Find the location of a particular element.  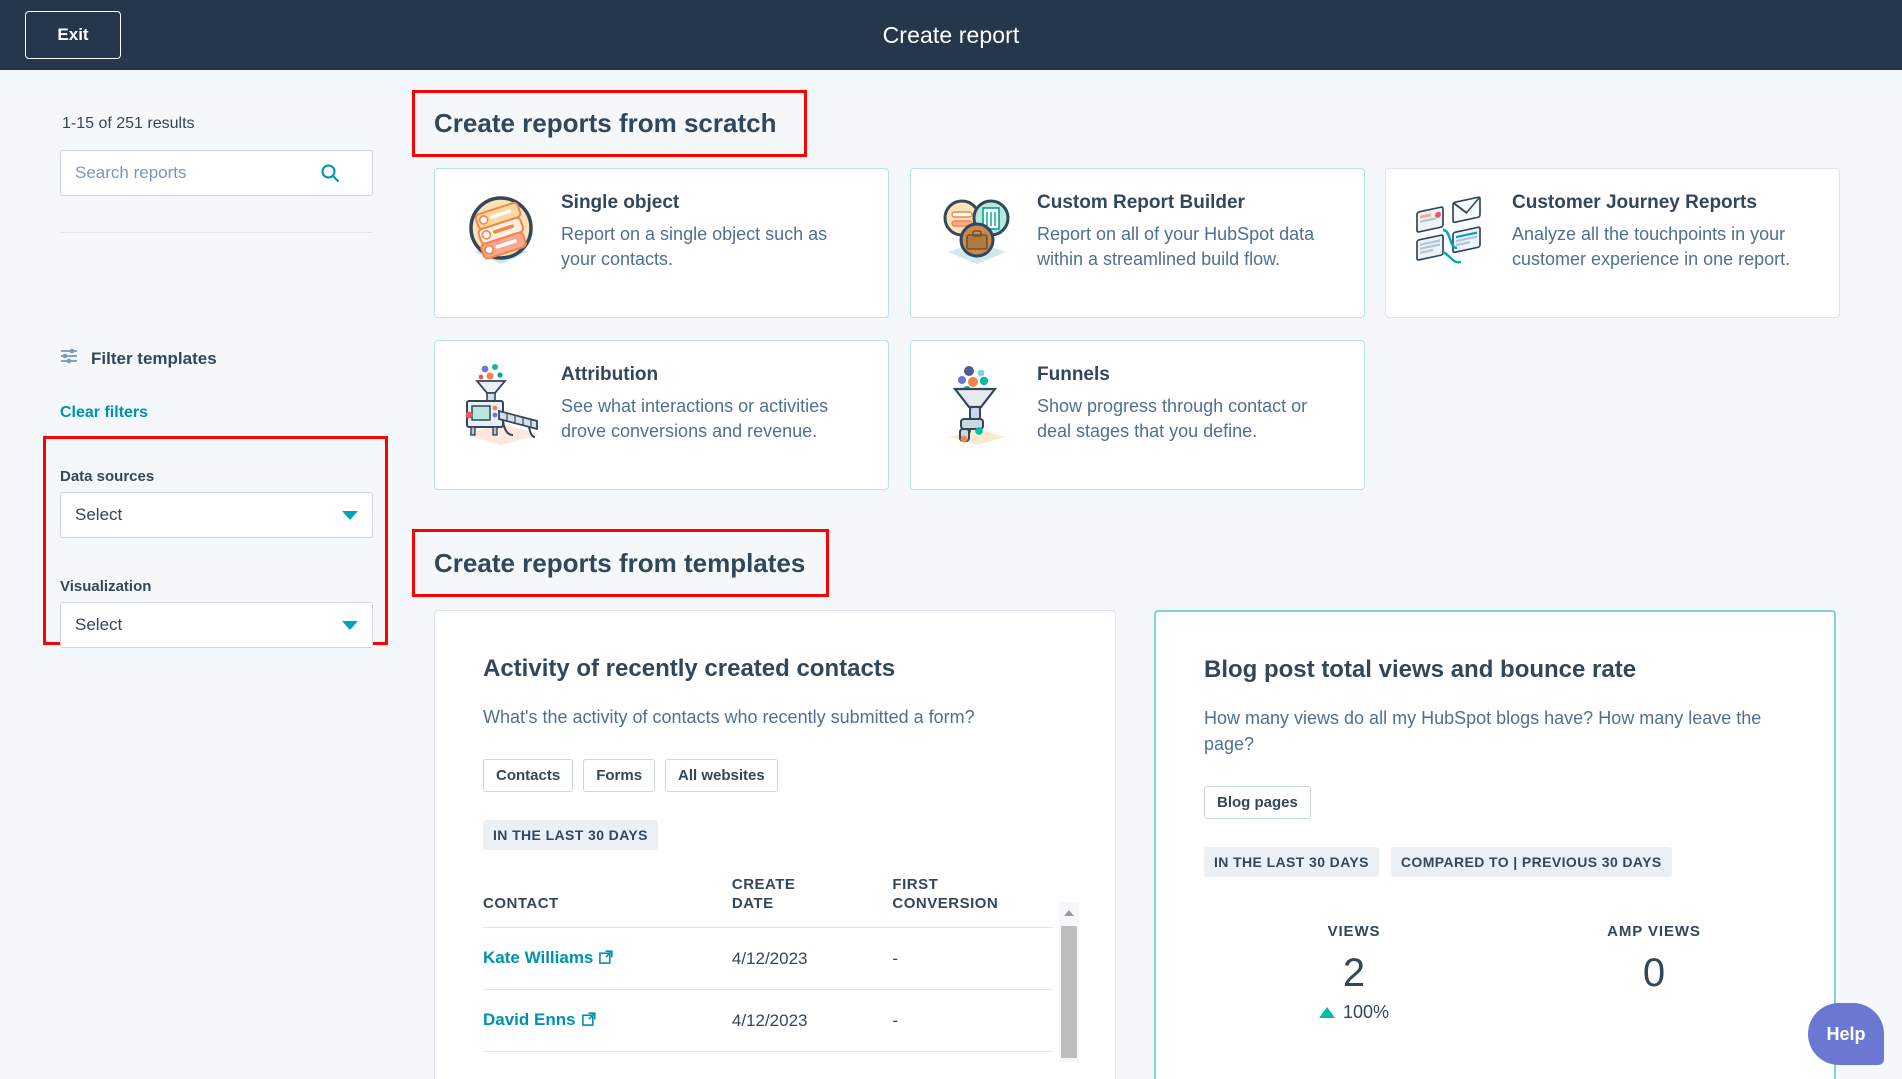

cell-contact: David Enns is located at coordinates (607, 1021).